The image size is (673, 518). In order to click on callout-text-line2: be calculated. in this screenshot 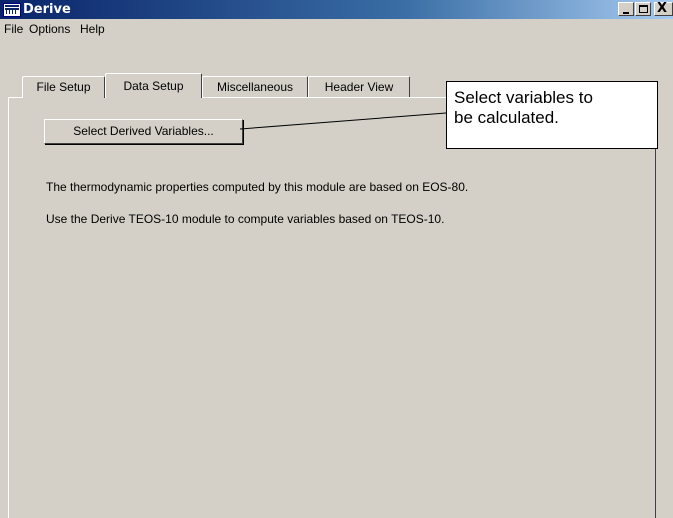, I will do `click(506, 117)`.